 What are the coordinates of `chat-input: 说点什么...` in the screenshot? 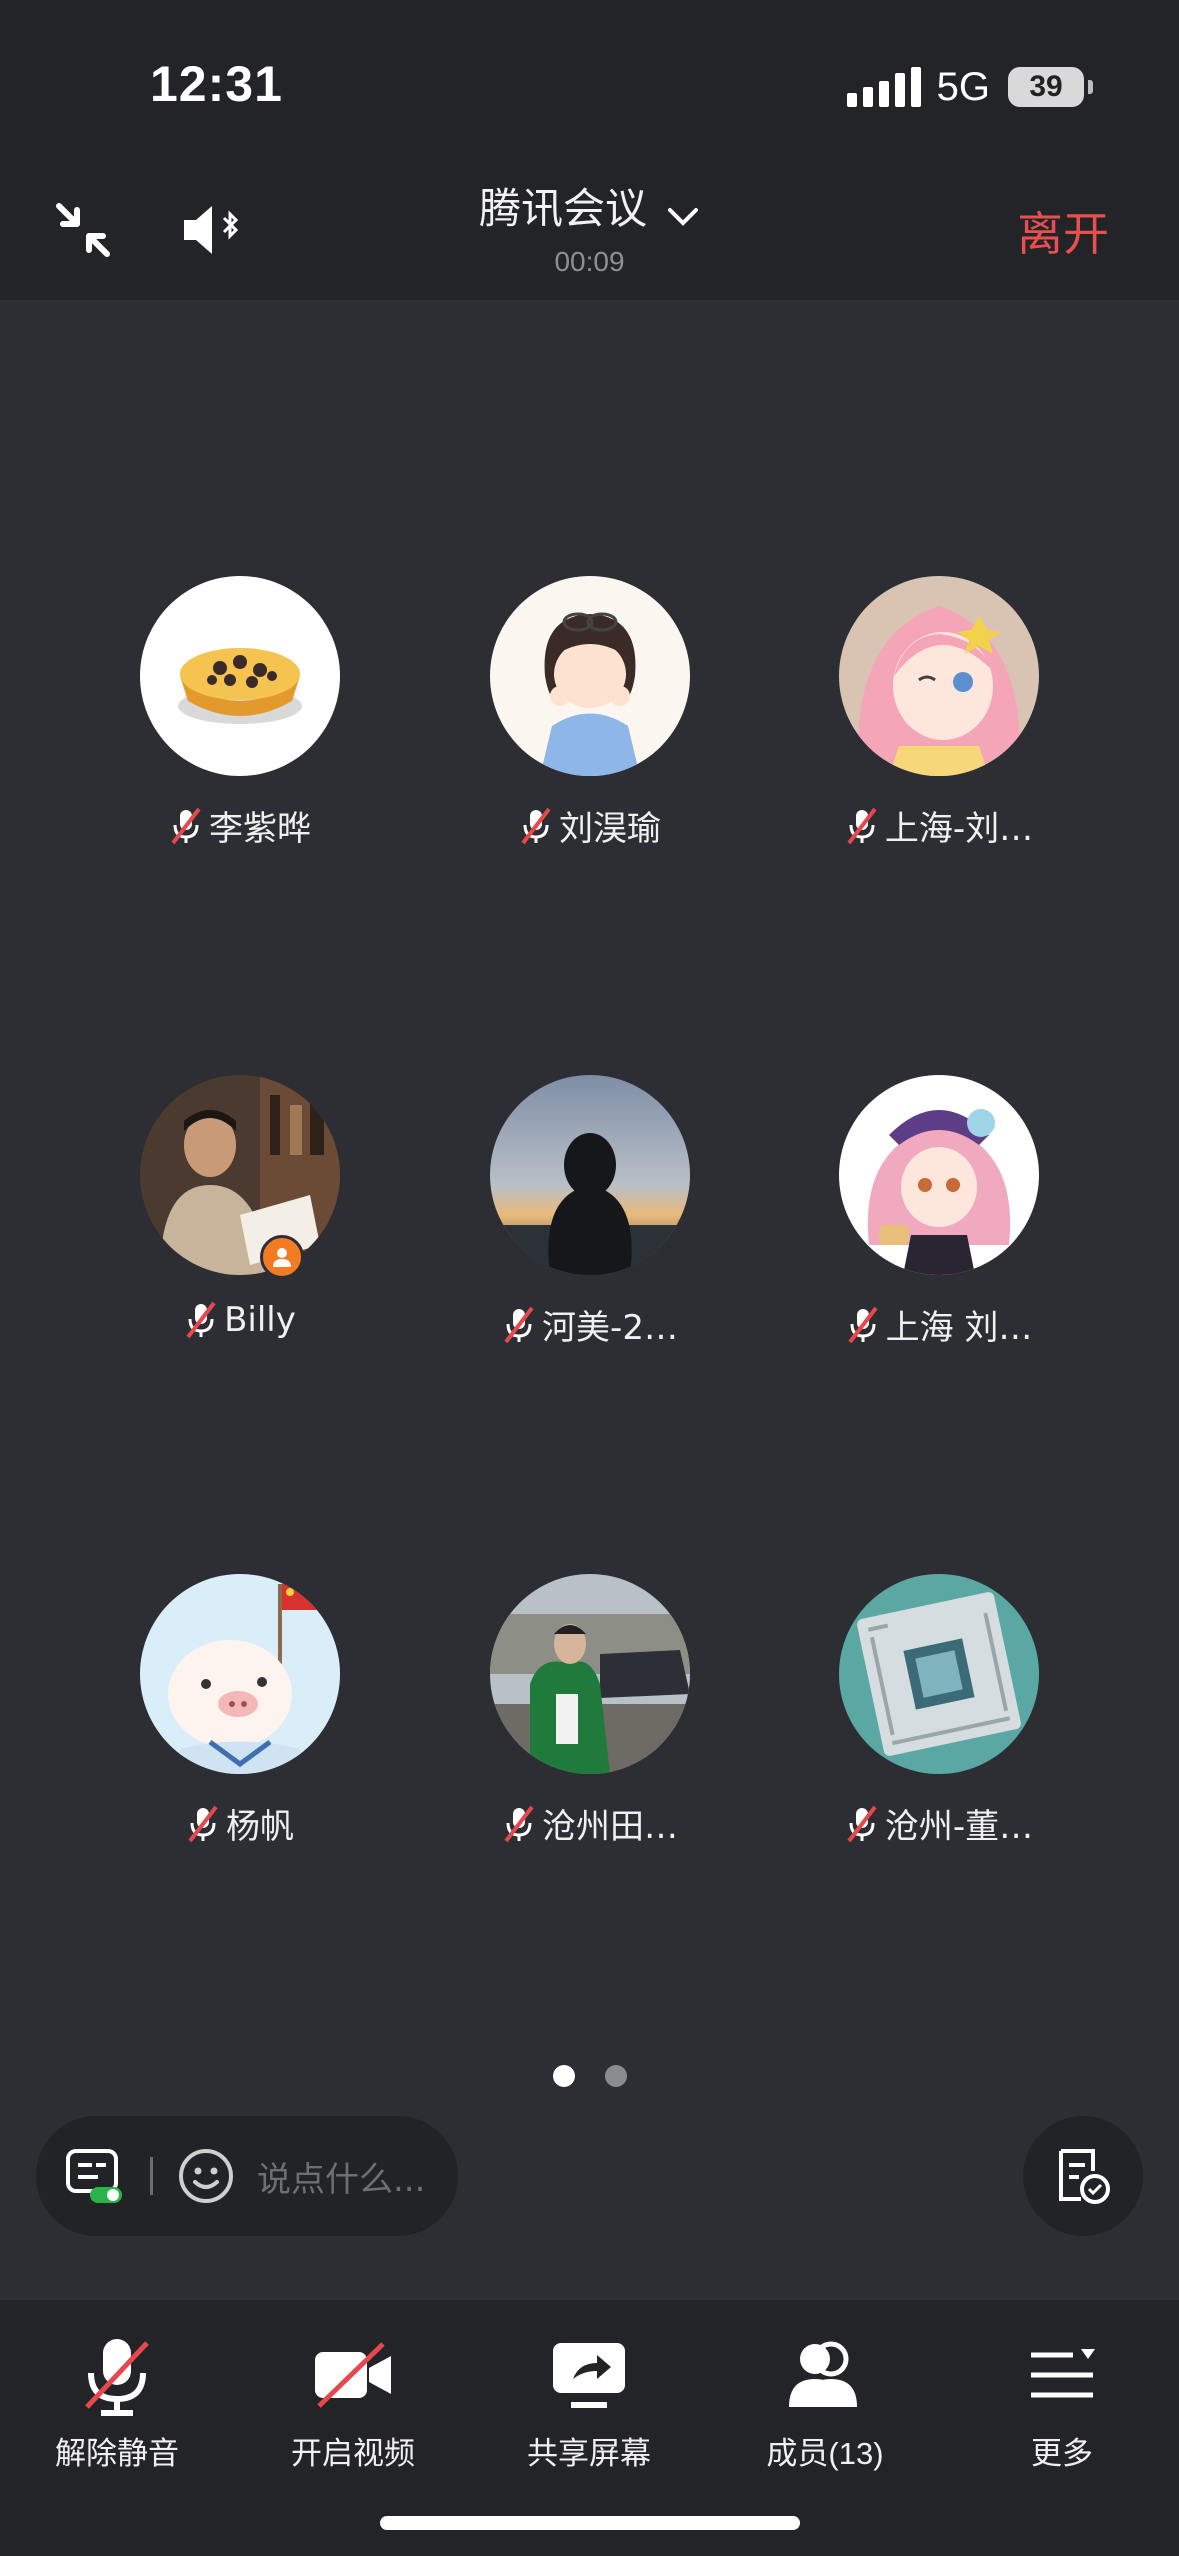 It's located at (341, 2176).